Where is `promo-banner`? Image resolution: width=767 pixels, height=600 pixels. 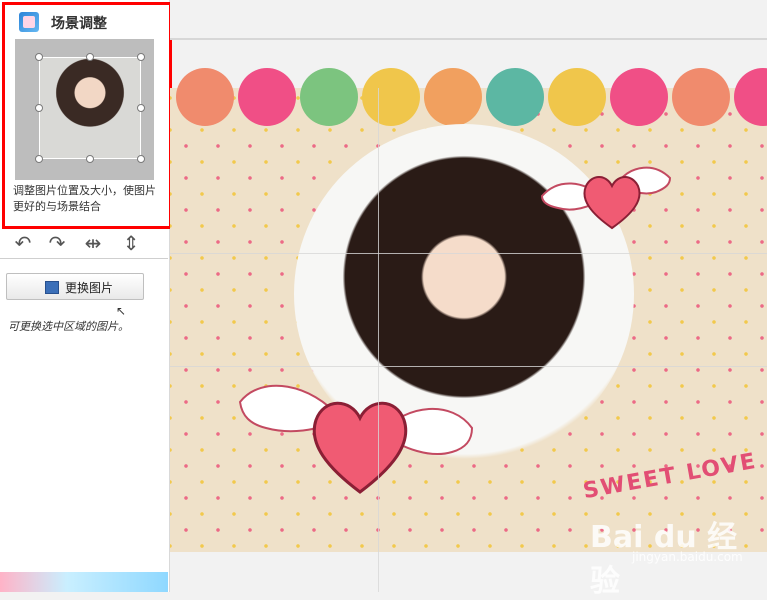
promo-banner is located at coordinates (84, 582).